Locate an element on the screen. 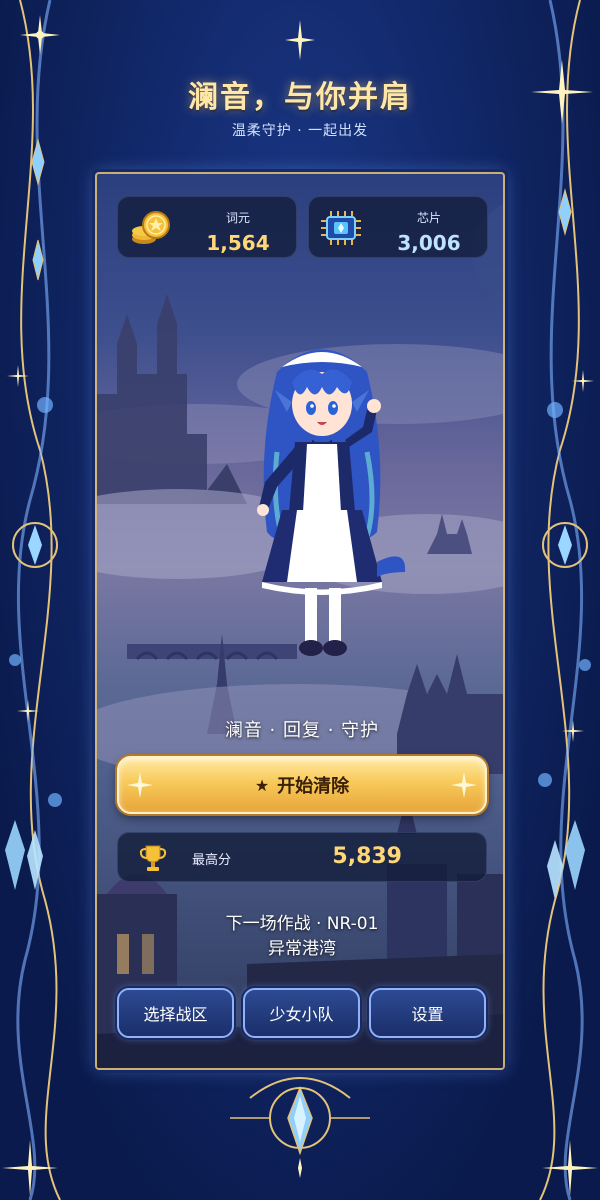 The height and width of the screenshot is (1200, 600). character-lanyin-illustration is located at coordinates (322, 502).